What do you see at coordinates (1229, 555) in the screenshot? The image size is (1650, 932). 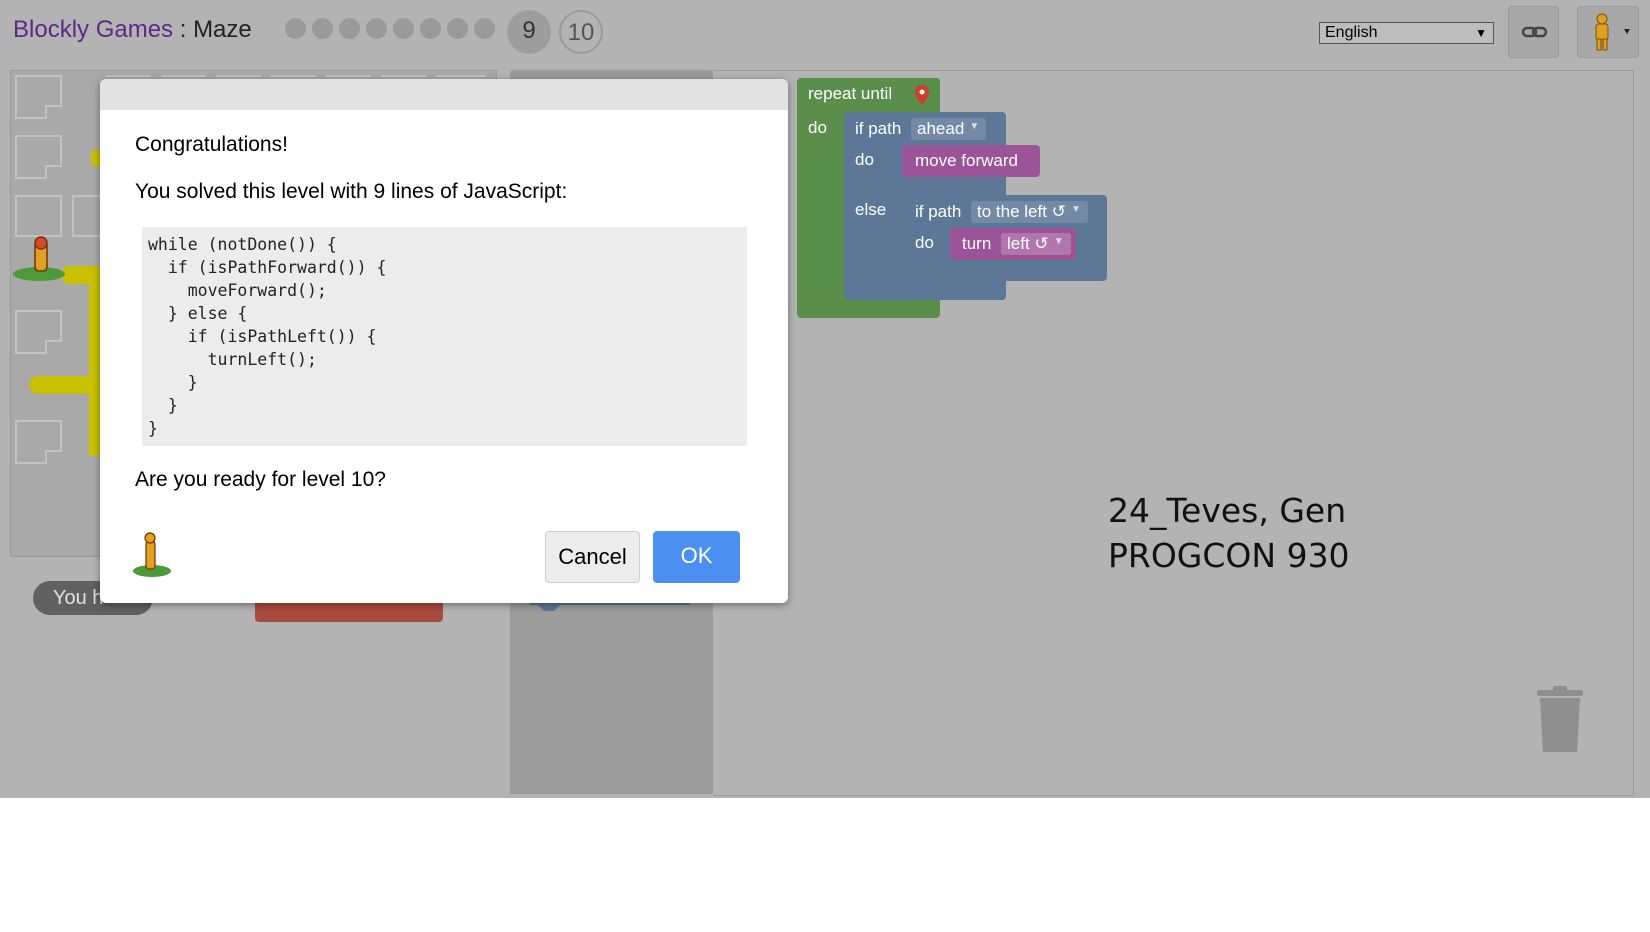 I see `course-code: PROGCON 930` at bounding box center [1229, 555].